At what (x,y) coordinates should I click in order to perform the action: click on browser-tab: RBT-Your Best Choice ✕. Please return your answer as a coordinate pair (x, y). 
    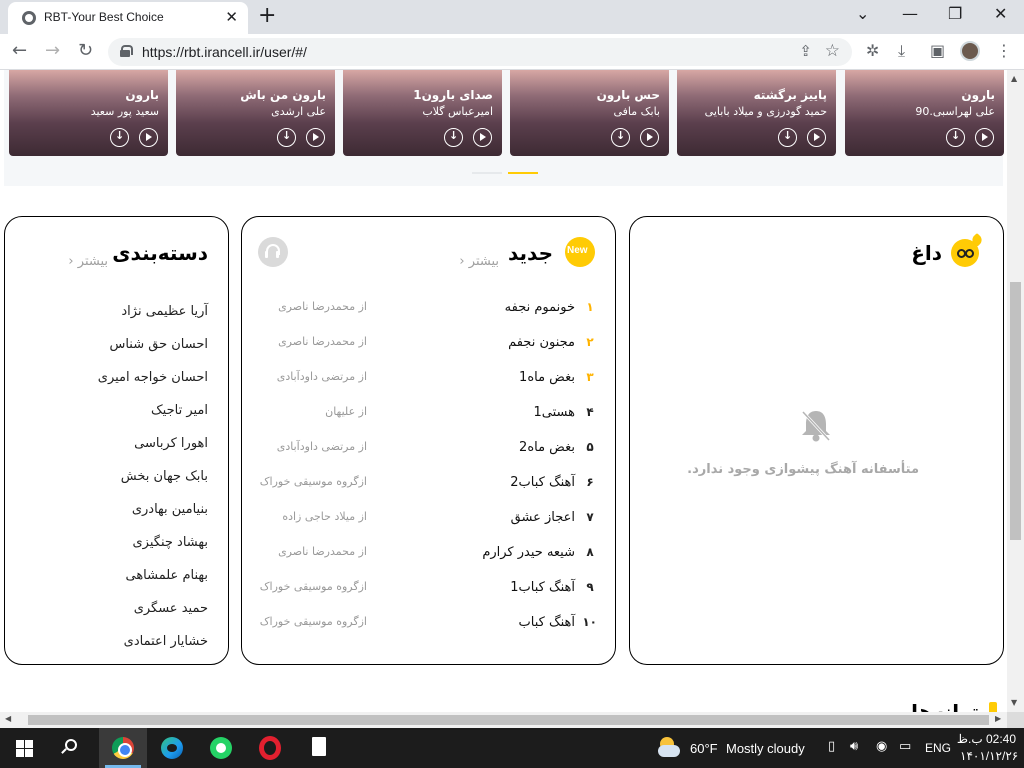
    Looking at the image, I should click on (128, 18).